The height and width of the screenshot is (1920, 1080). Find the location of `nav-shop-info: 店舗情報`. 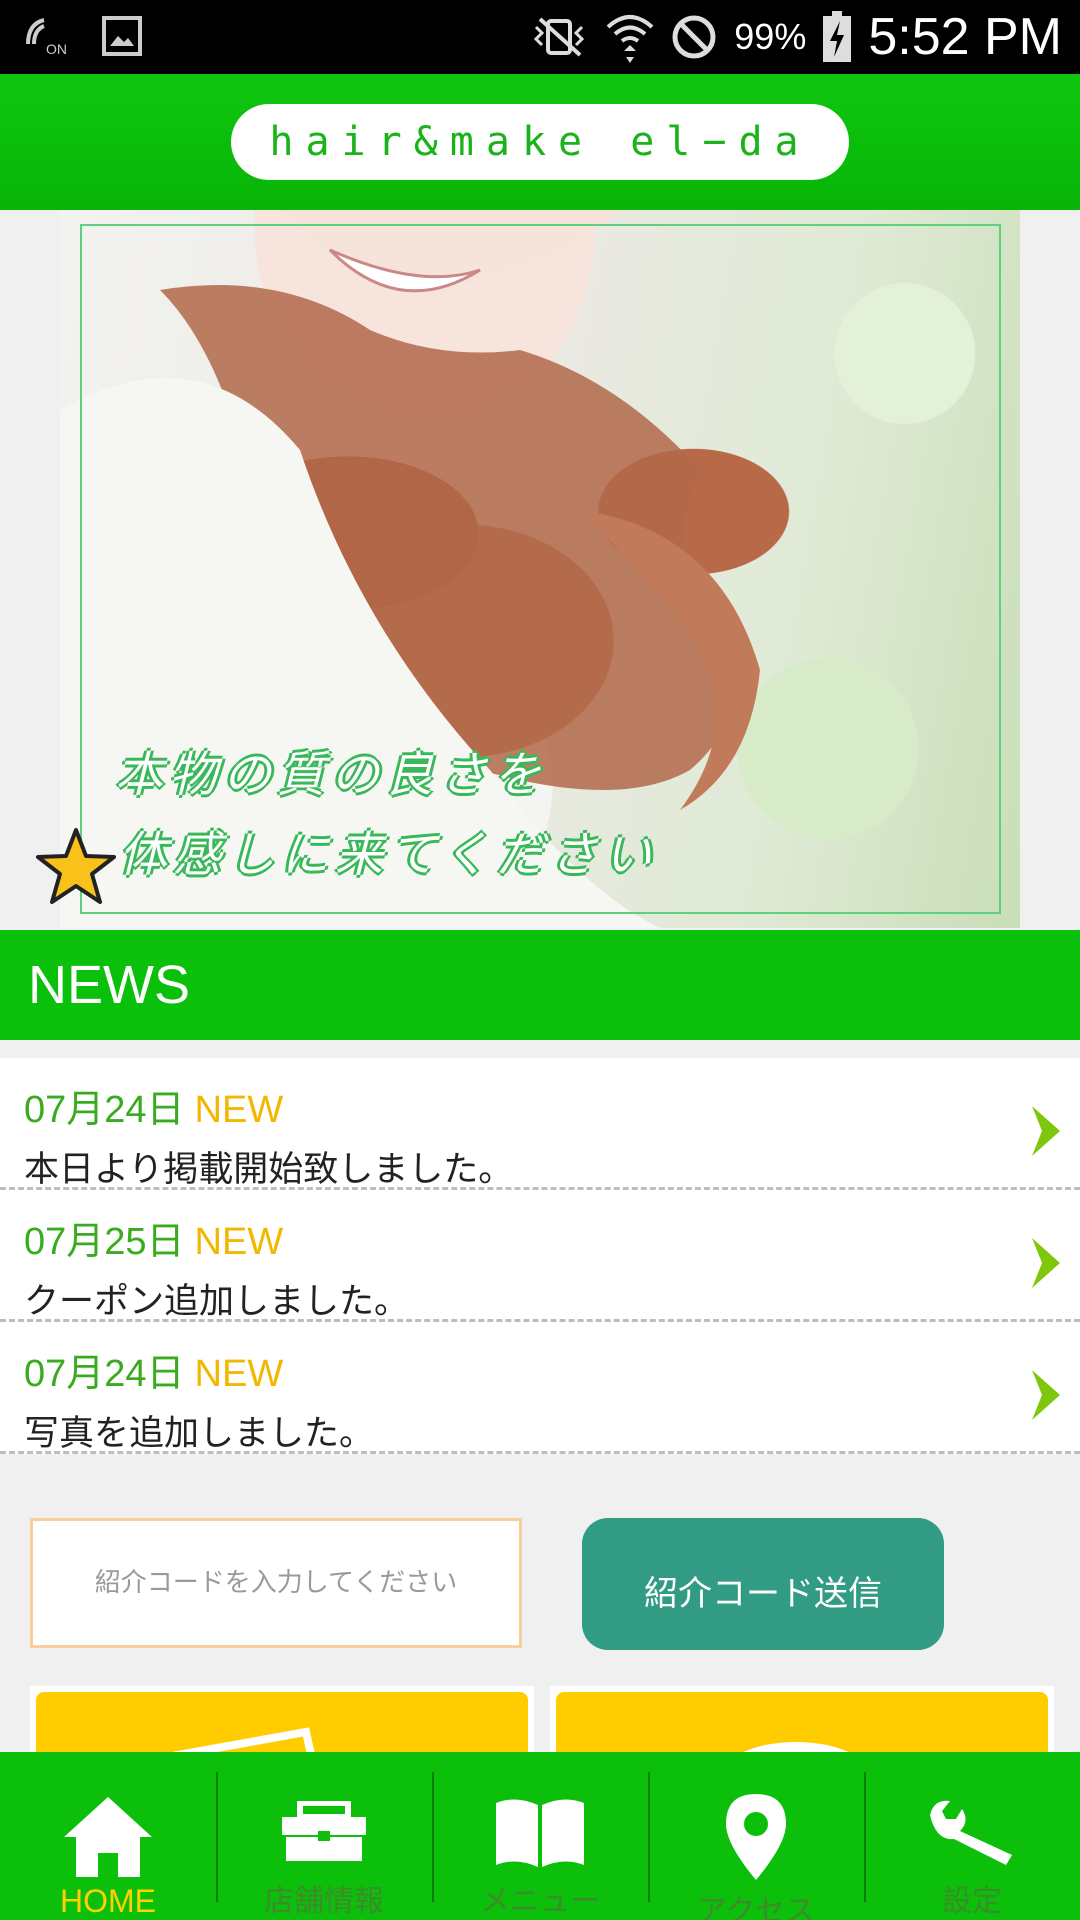

nav-shop-info: 店舗情報 is located at coordinates (324, 1836).